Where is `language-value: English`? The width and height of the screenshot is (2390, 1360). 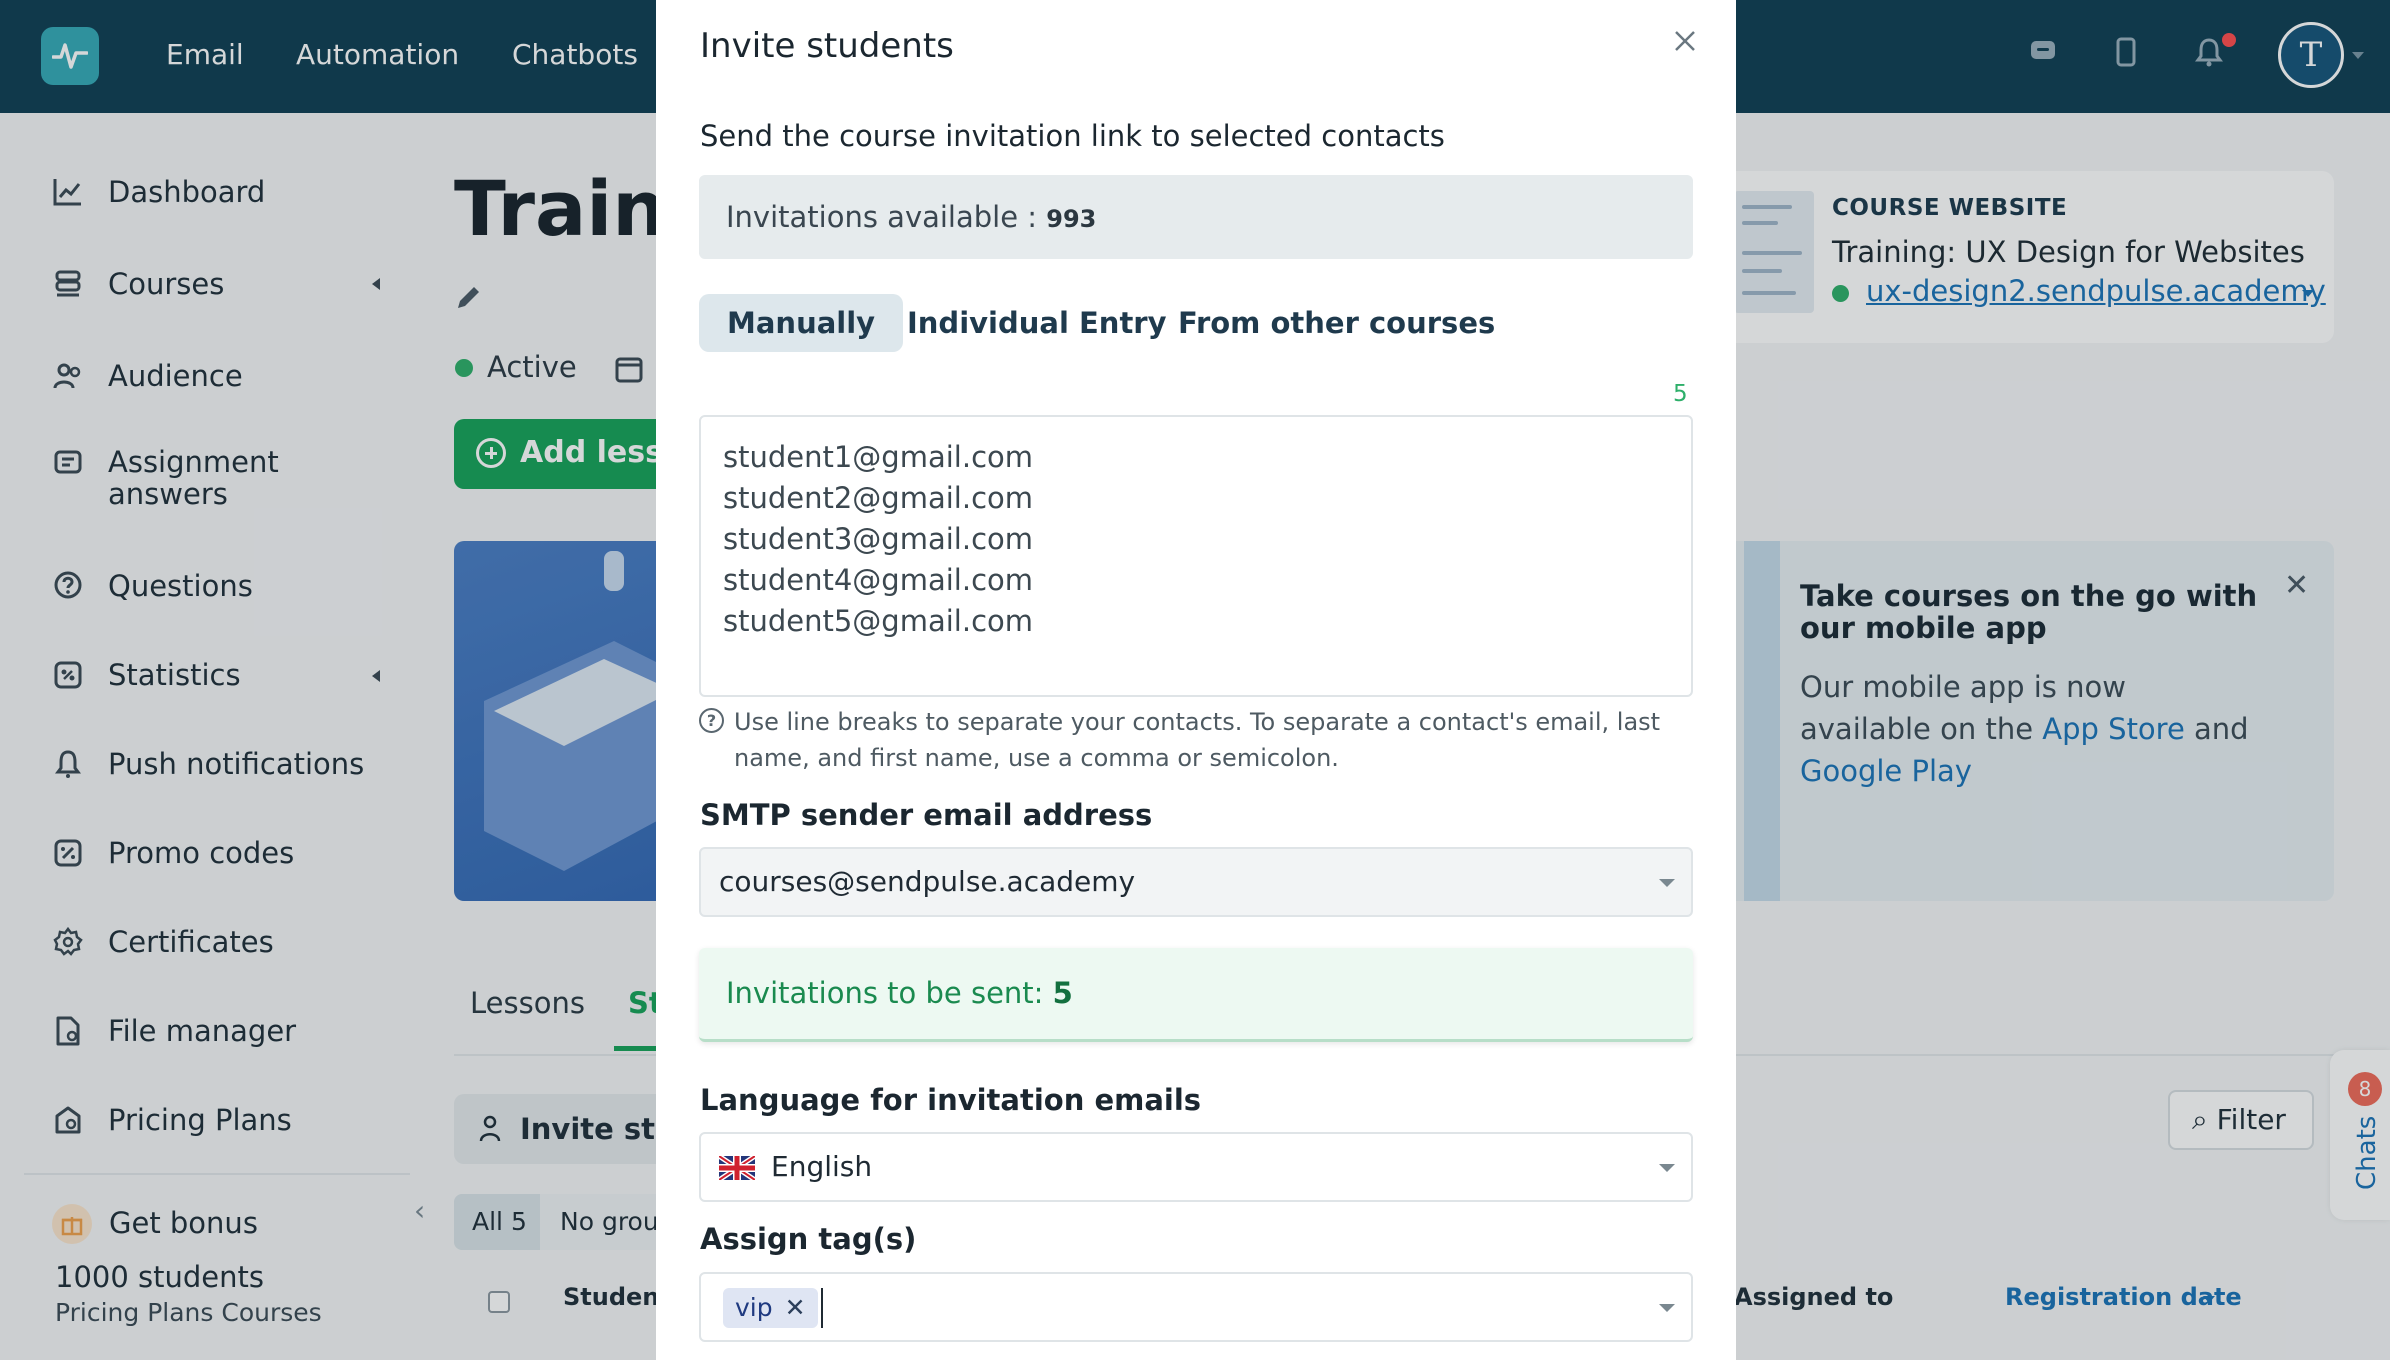
language-value: English is located at coordinates (822, 1166).